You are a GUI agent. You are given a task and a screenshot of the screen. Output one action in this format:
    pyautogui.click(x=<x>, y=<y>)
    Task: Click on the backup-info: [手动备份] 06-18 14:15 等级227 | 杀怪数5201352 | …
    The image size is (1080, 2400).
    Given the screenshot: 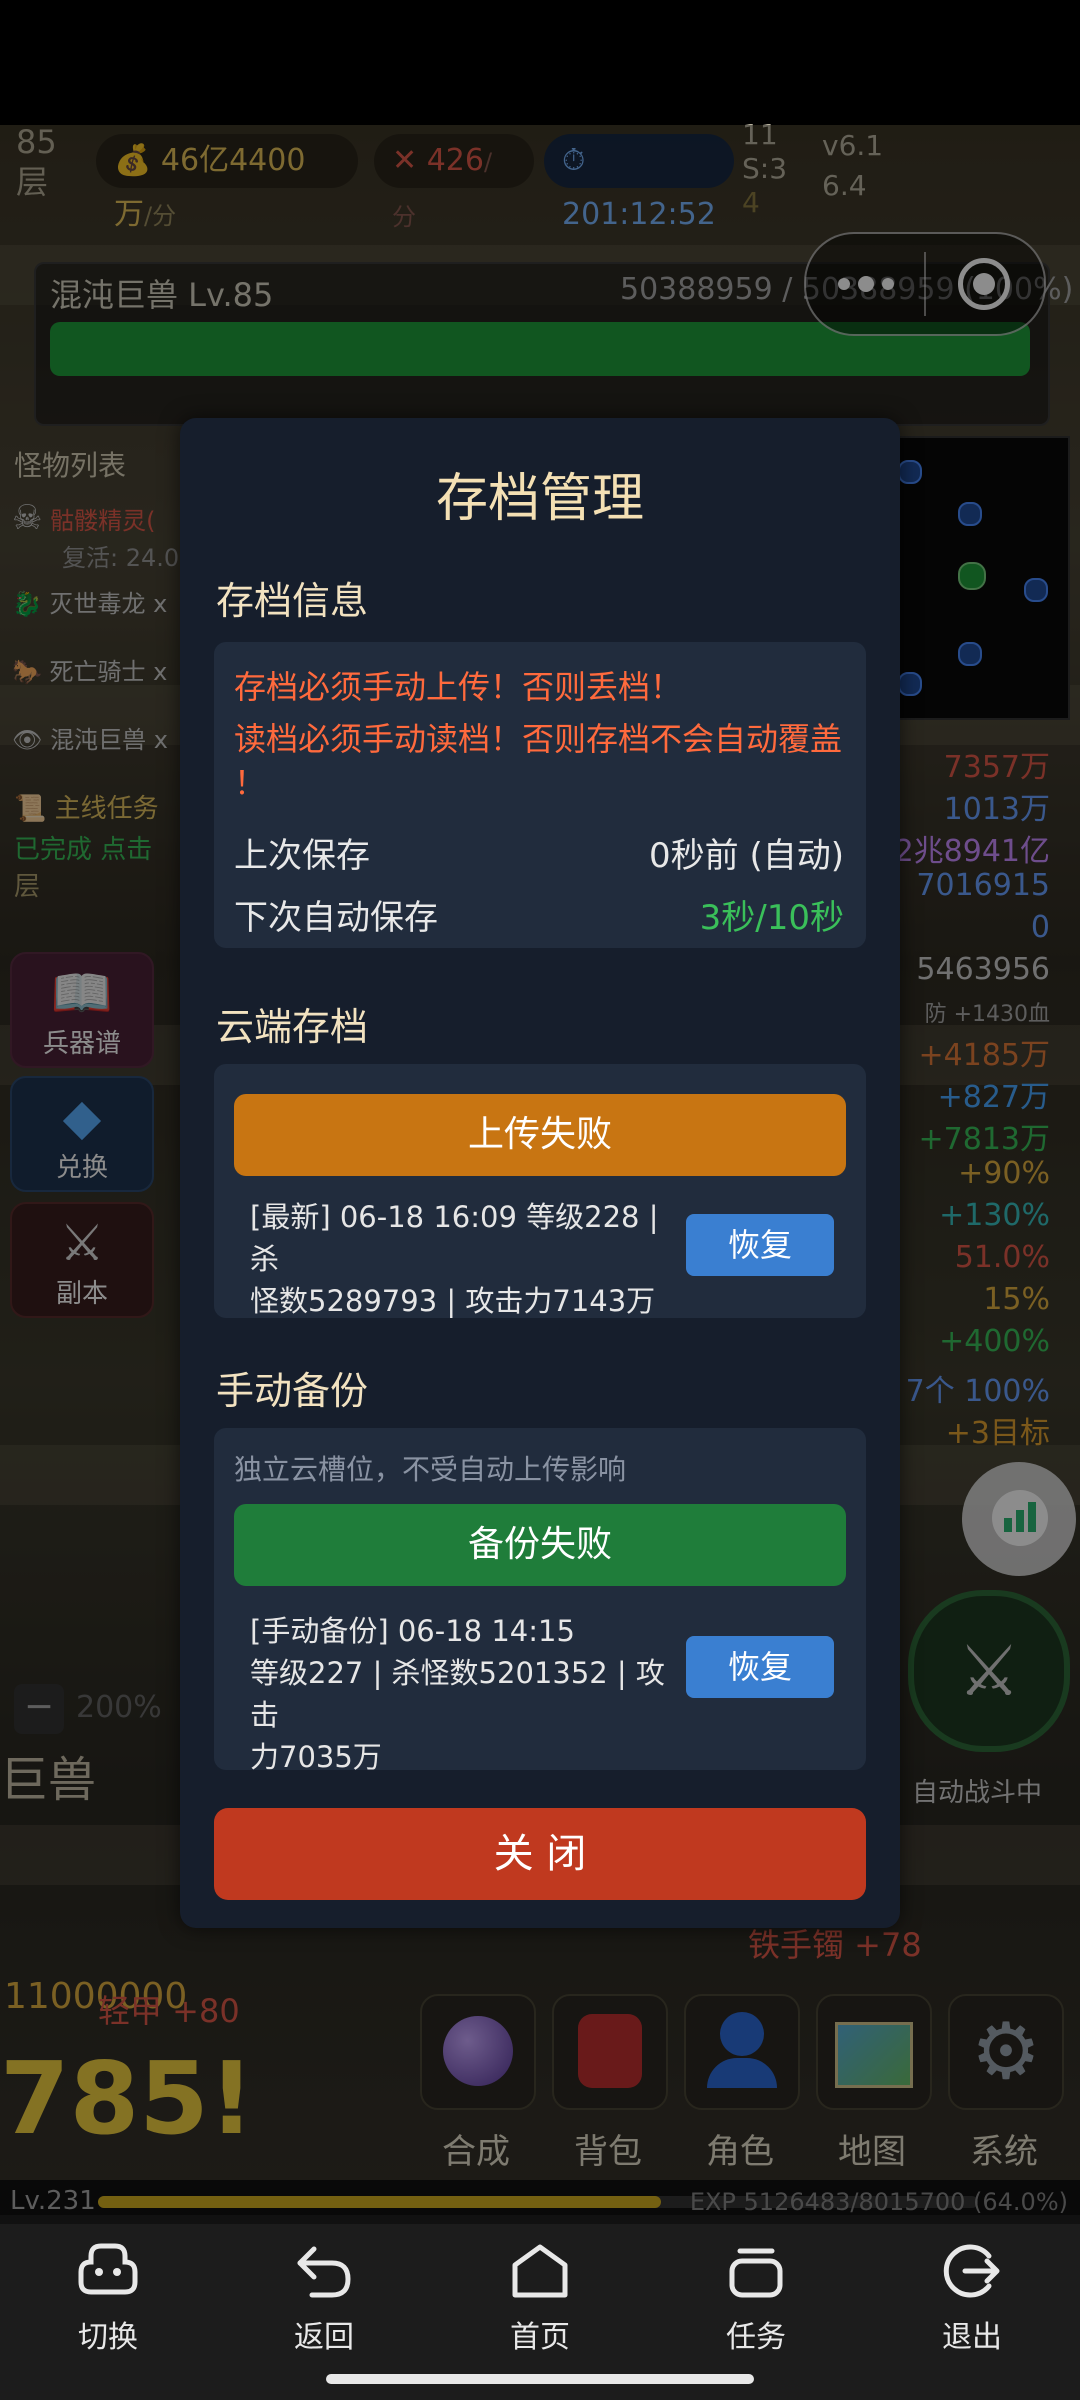 What is the action you would take?
    pyautogui.click(x=460, y=1694)
    